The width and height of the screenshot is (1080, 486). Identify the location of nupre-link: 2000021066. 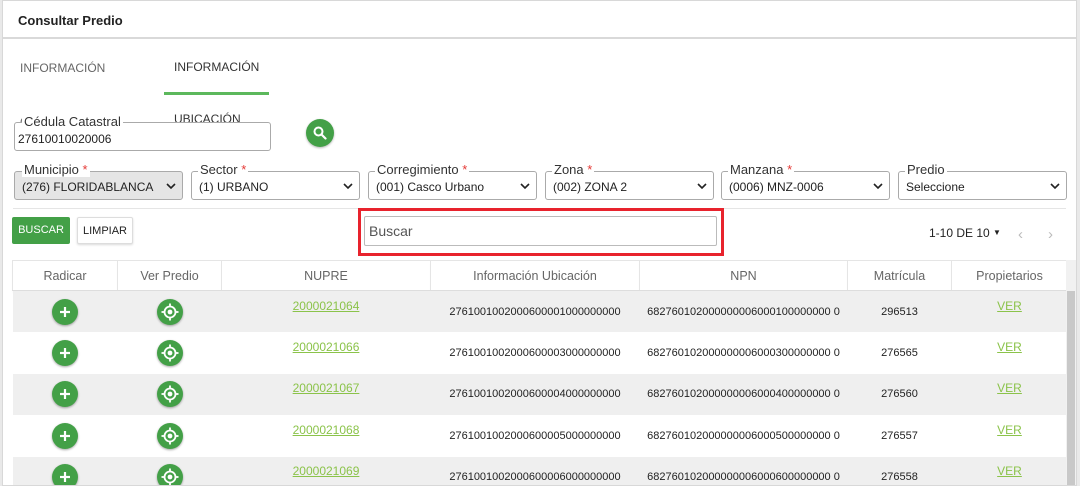
(326, 347).